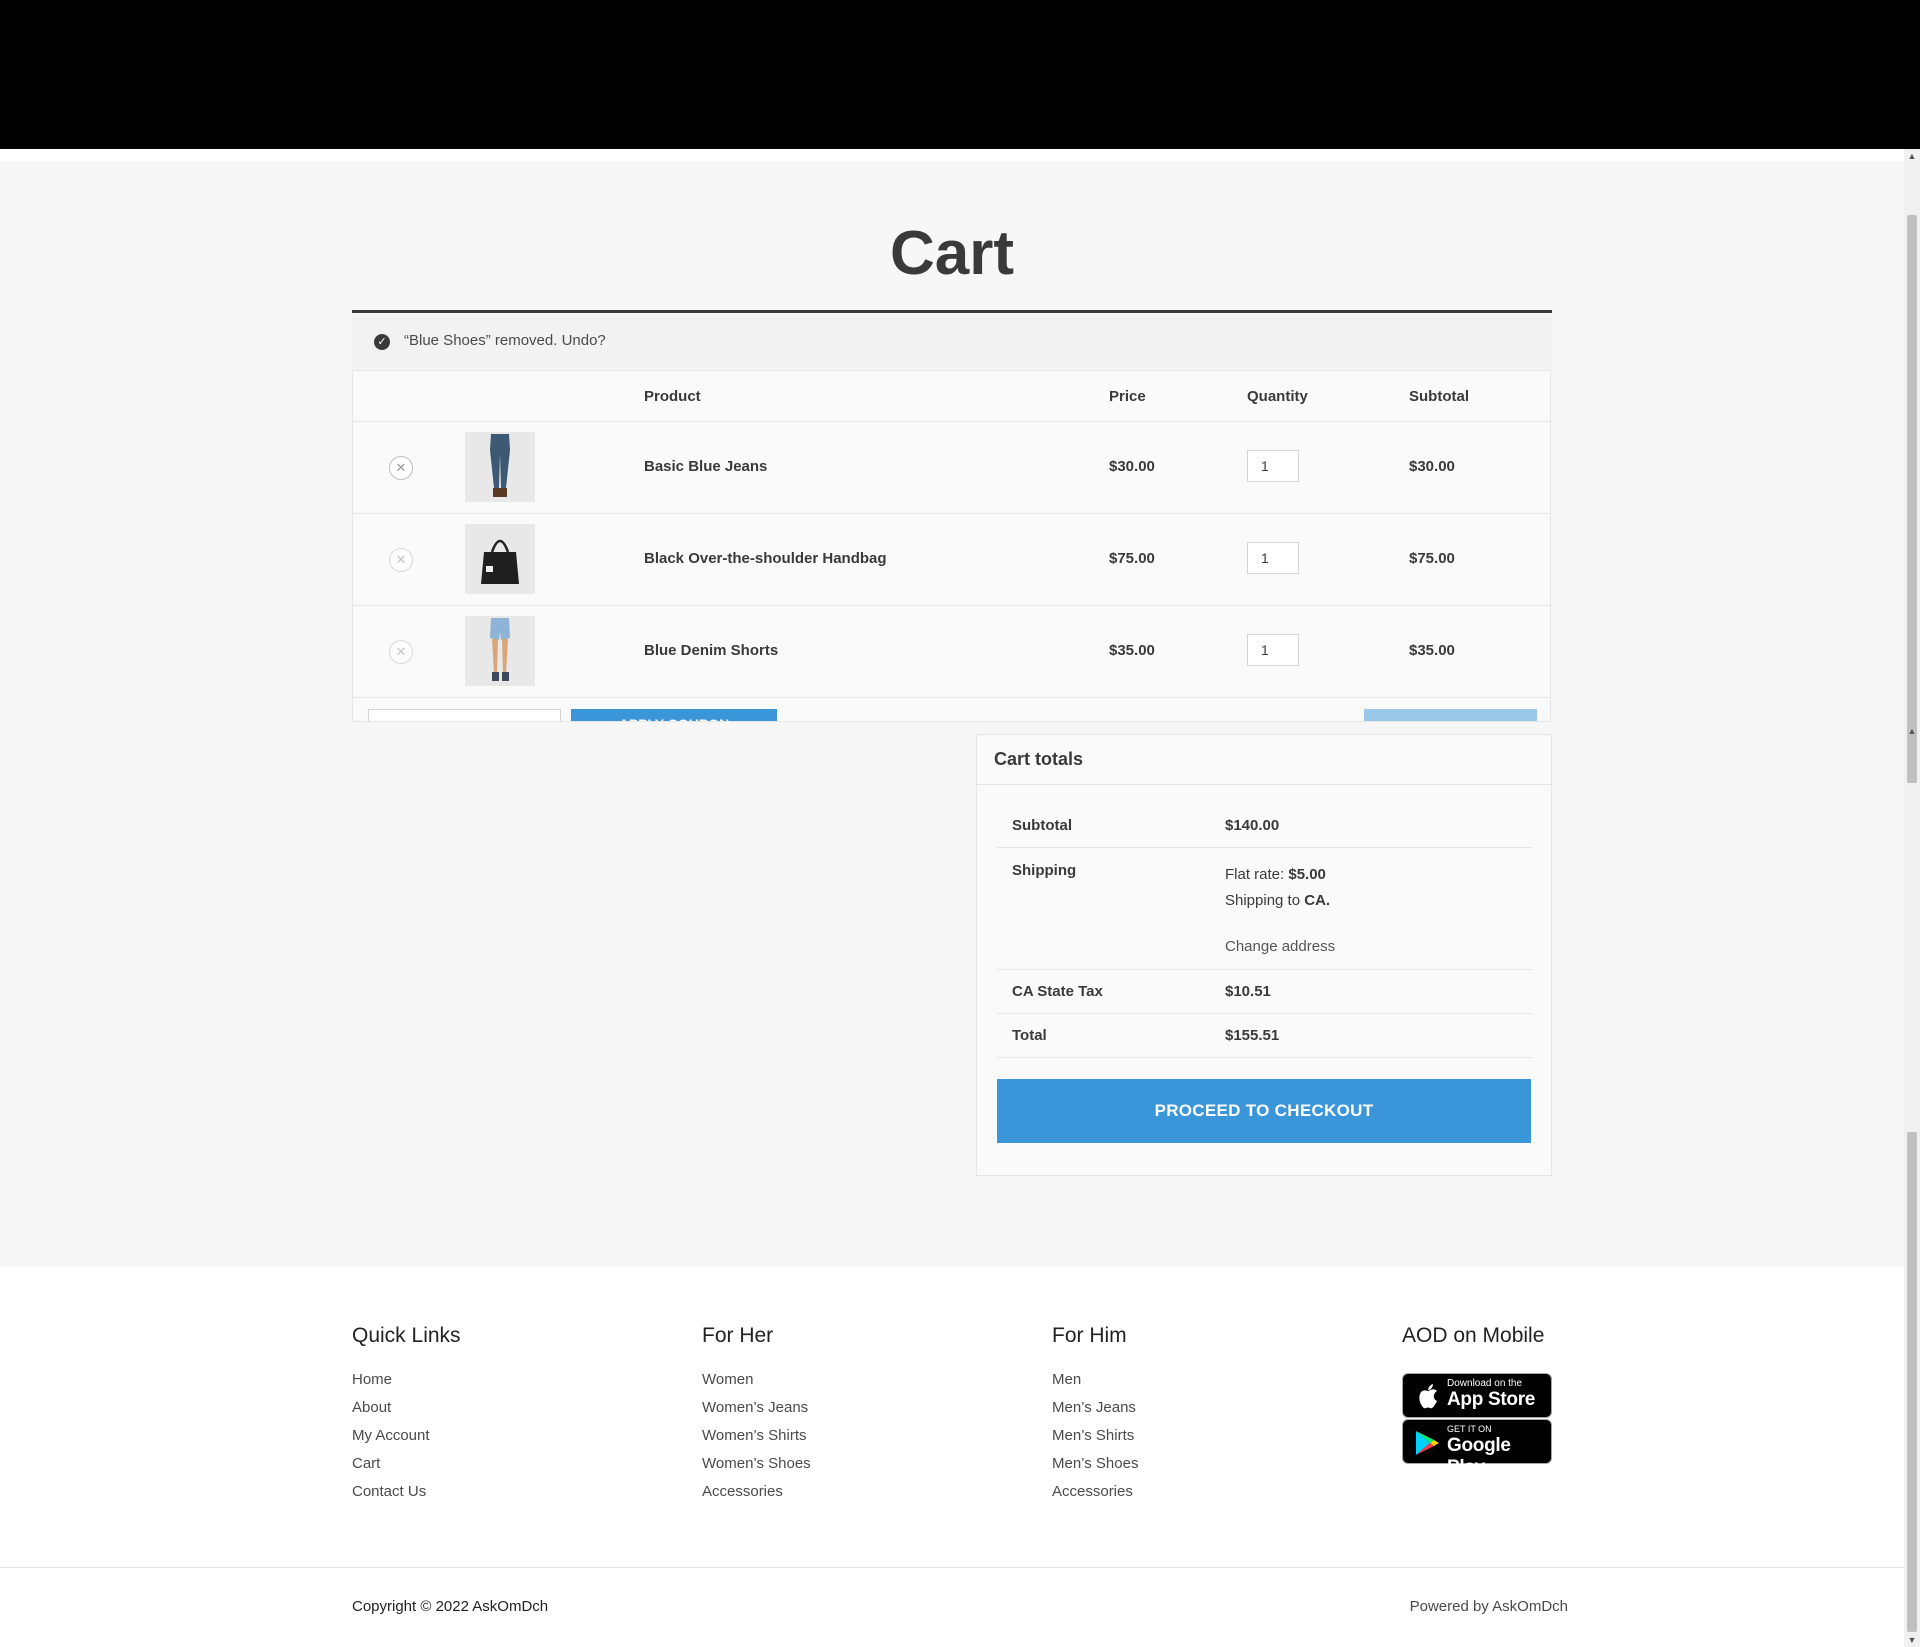 The height and width of the screenshot is (1647, 1920). What do you see at coordinates (952, 341) in the screenshot?
I see `cart-notice: ✓ “Blue Shoes” removed. Undo?` at bounding box center [952, 341].